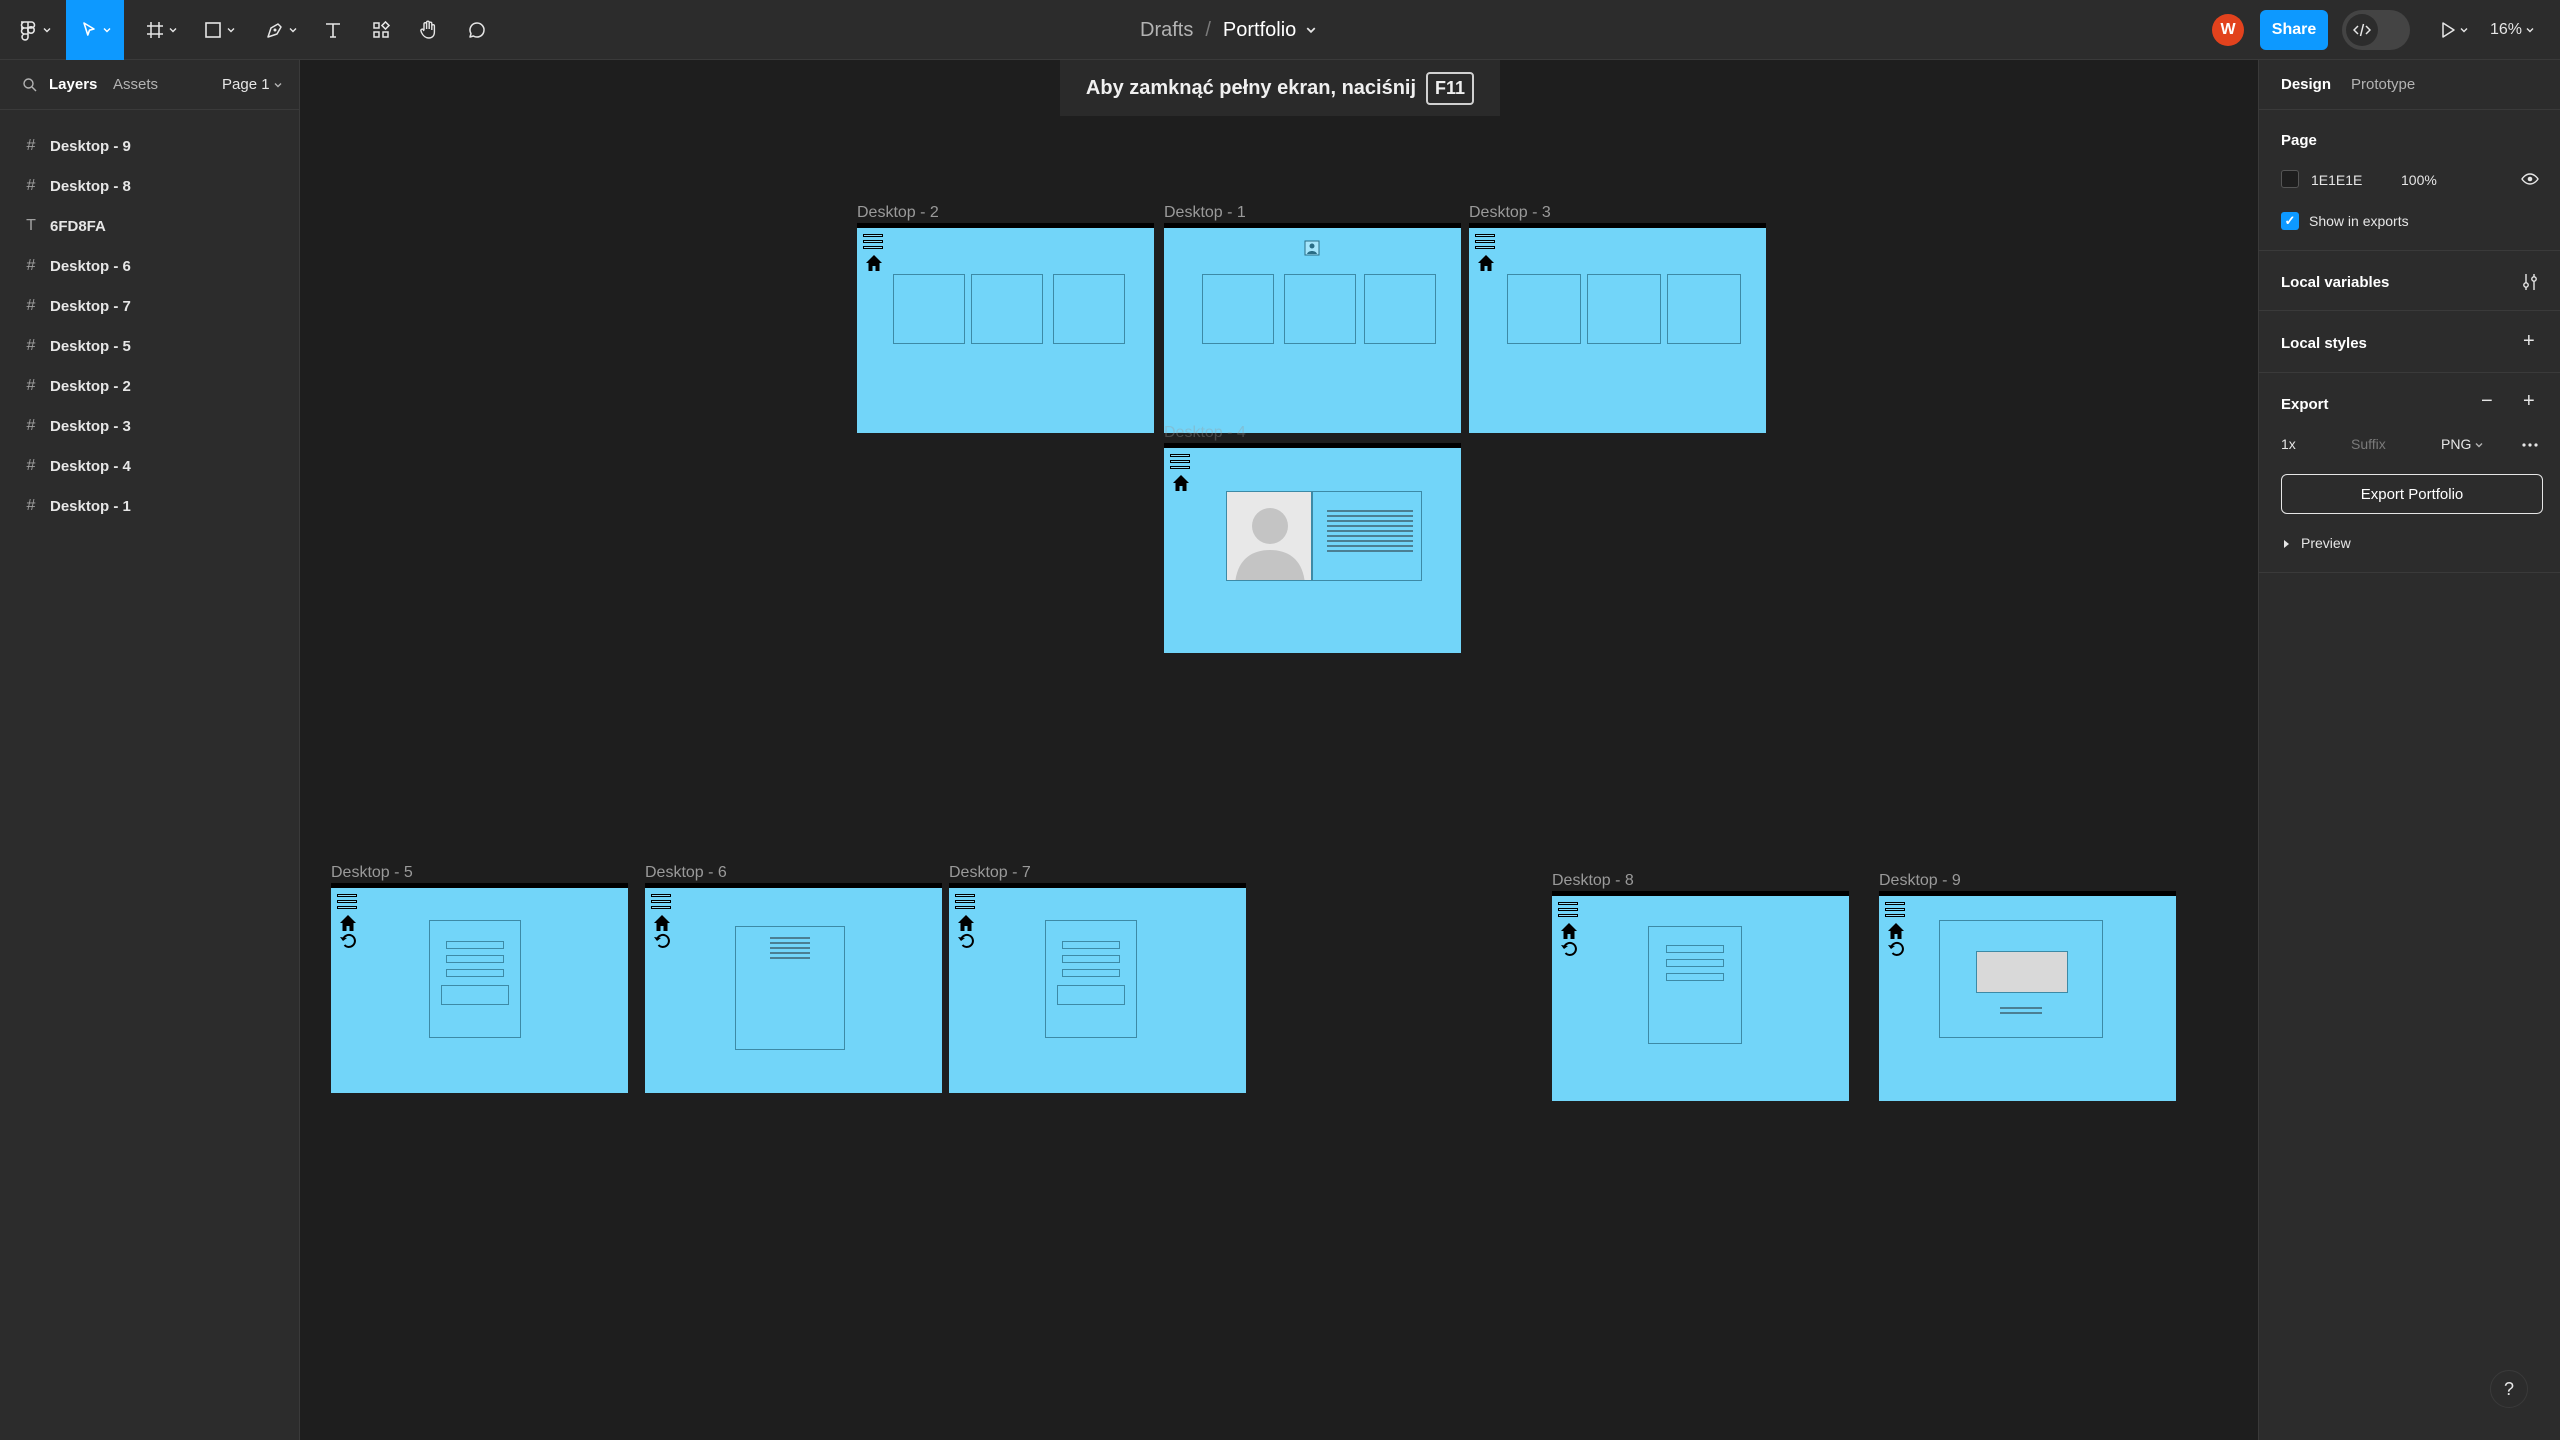  Describe the element at coordinates (2529, 401) in the screenshot. I see `add-export-icon: +` at that location.